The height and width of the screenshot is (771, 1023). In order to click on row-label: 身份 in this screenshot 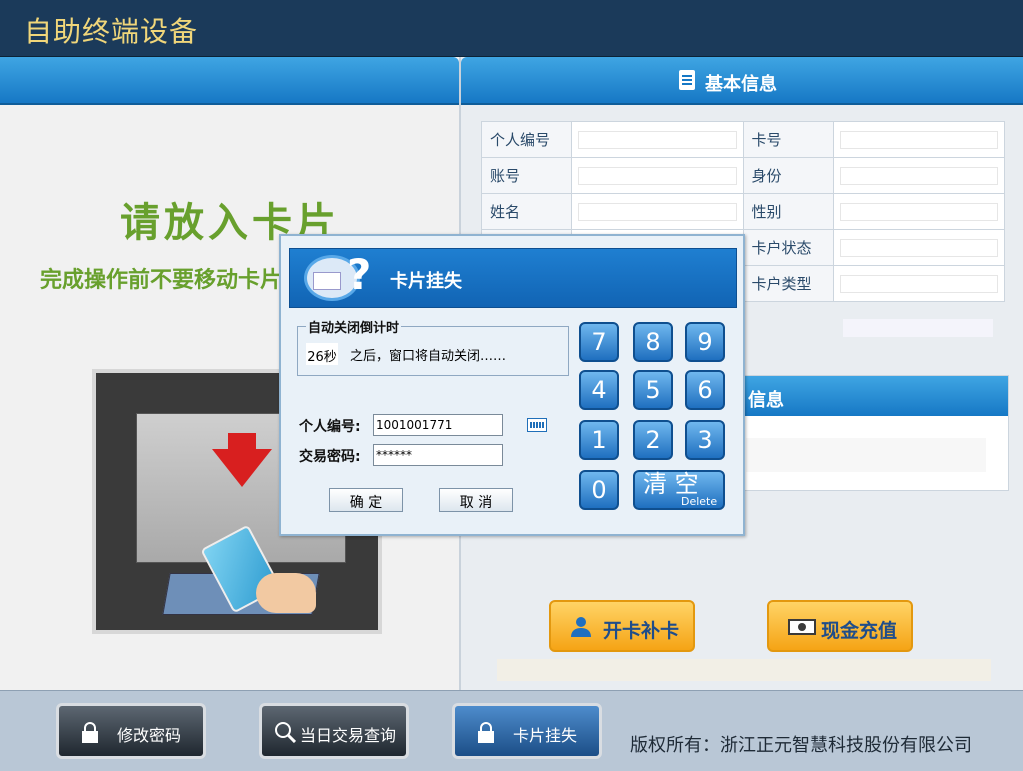, I will do `click(788, 175)`.